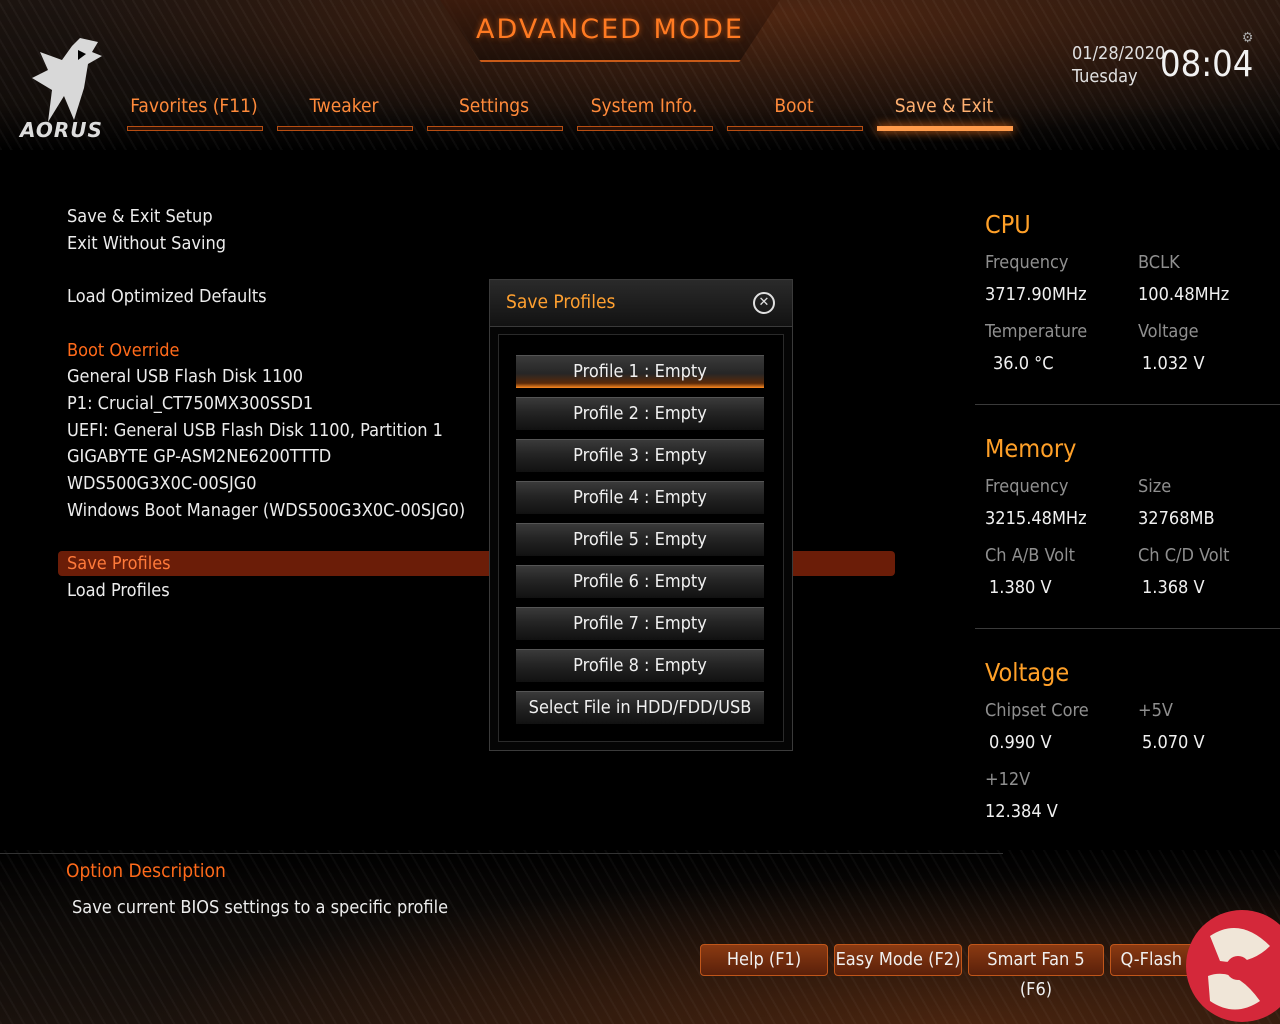 The image size is (1280, 1024). Describe the element at coordinates (641, 303) in the screenshot. I see `dialog-header: Save Profiles ✕` at that location.